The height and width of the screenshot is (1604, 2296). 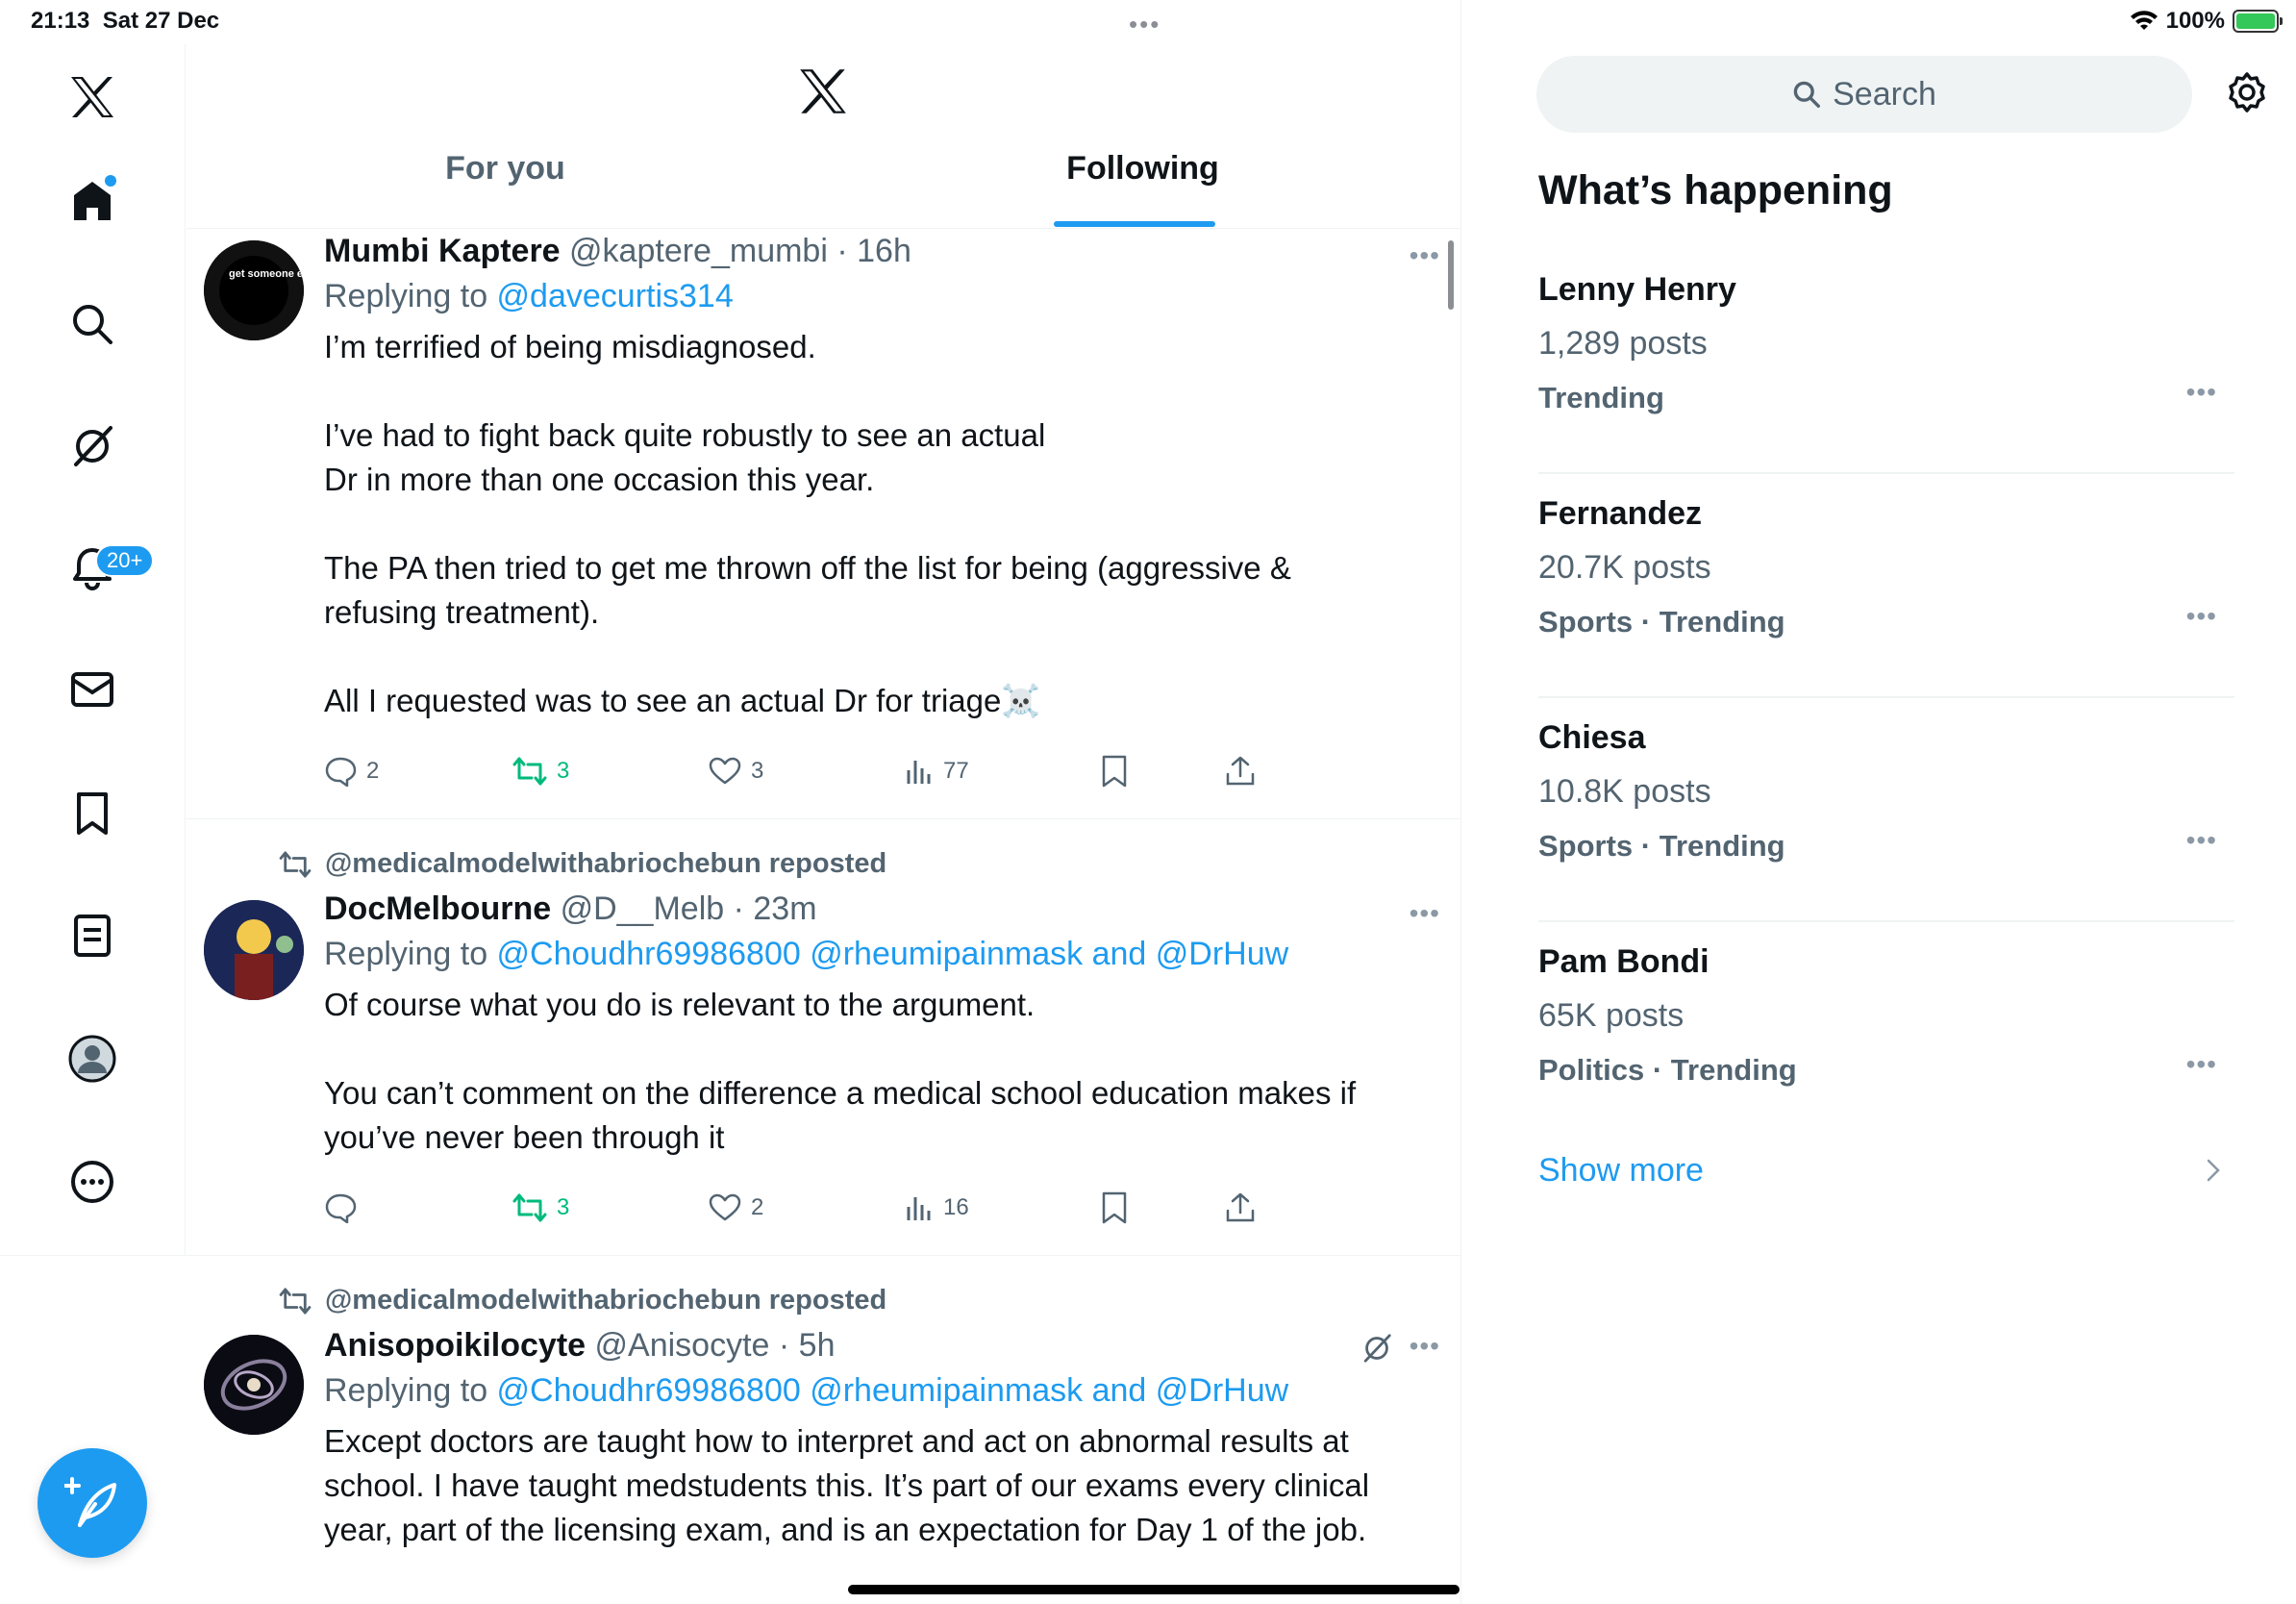 I want to click on mention-link: @davecurtis314, so click(x=615, y=296).